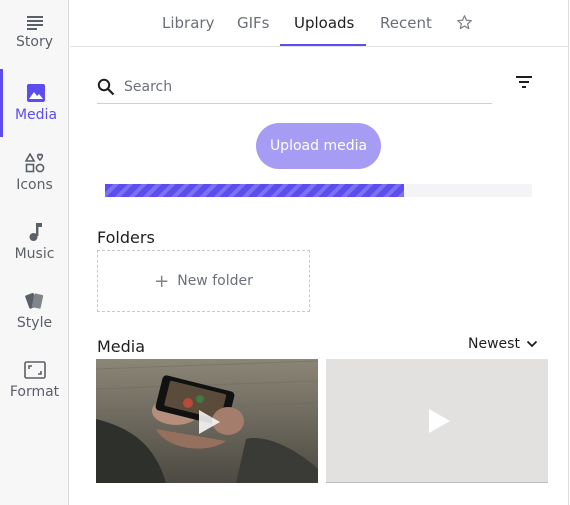  I want to click on active-tab-indicator, so click(323, 45).